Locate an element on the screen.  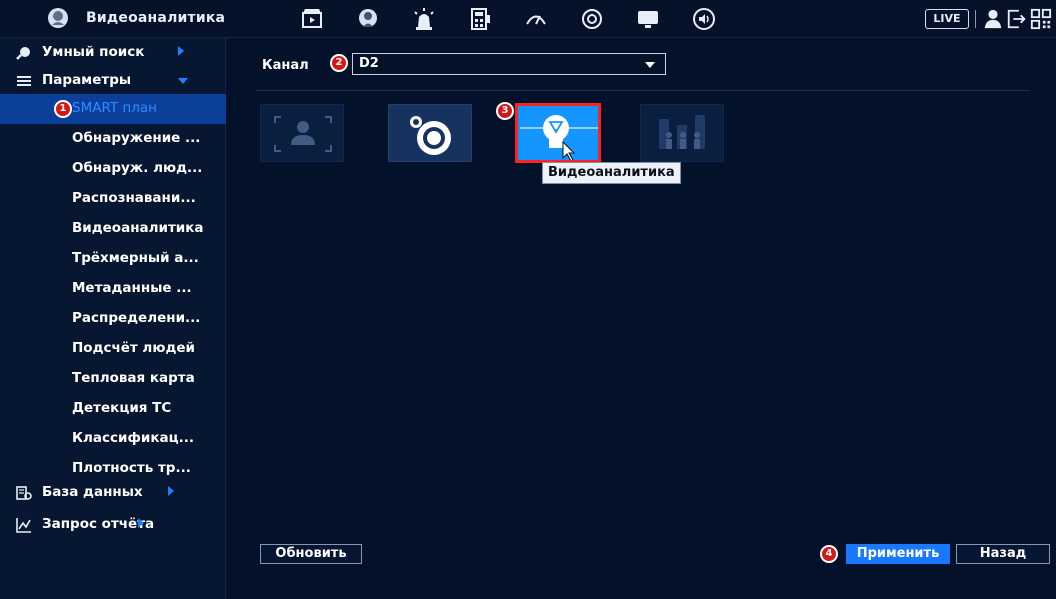
plan-tile-people-counting is located at coordinates (682, 133).